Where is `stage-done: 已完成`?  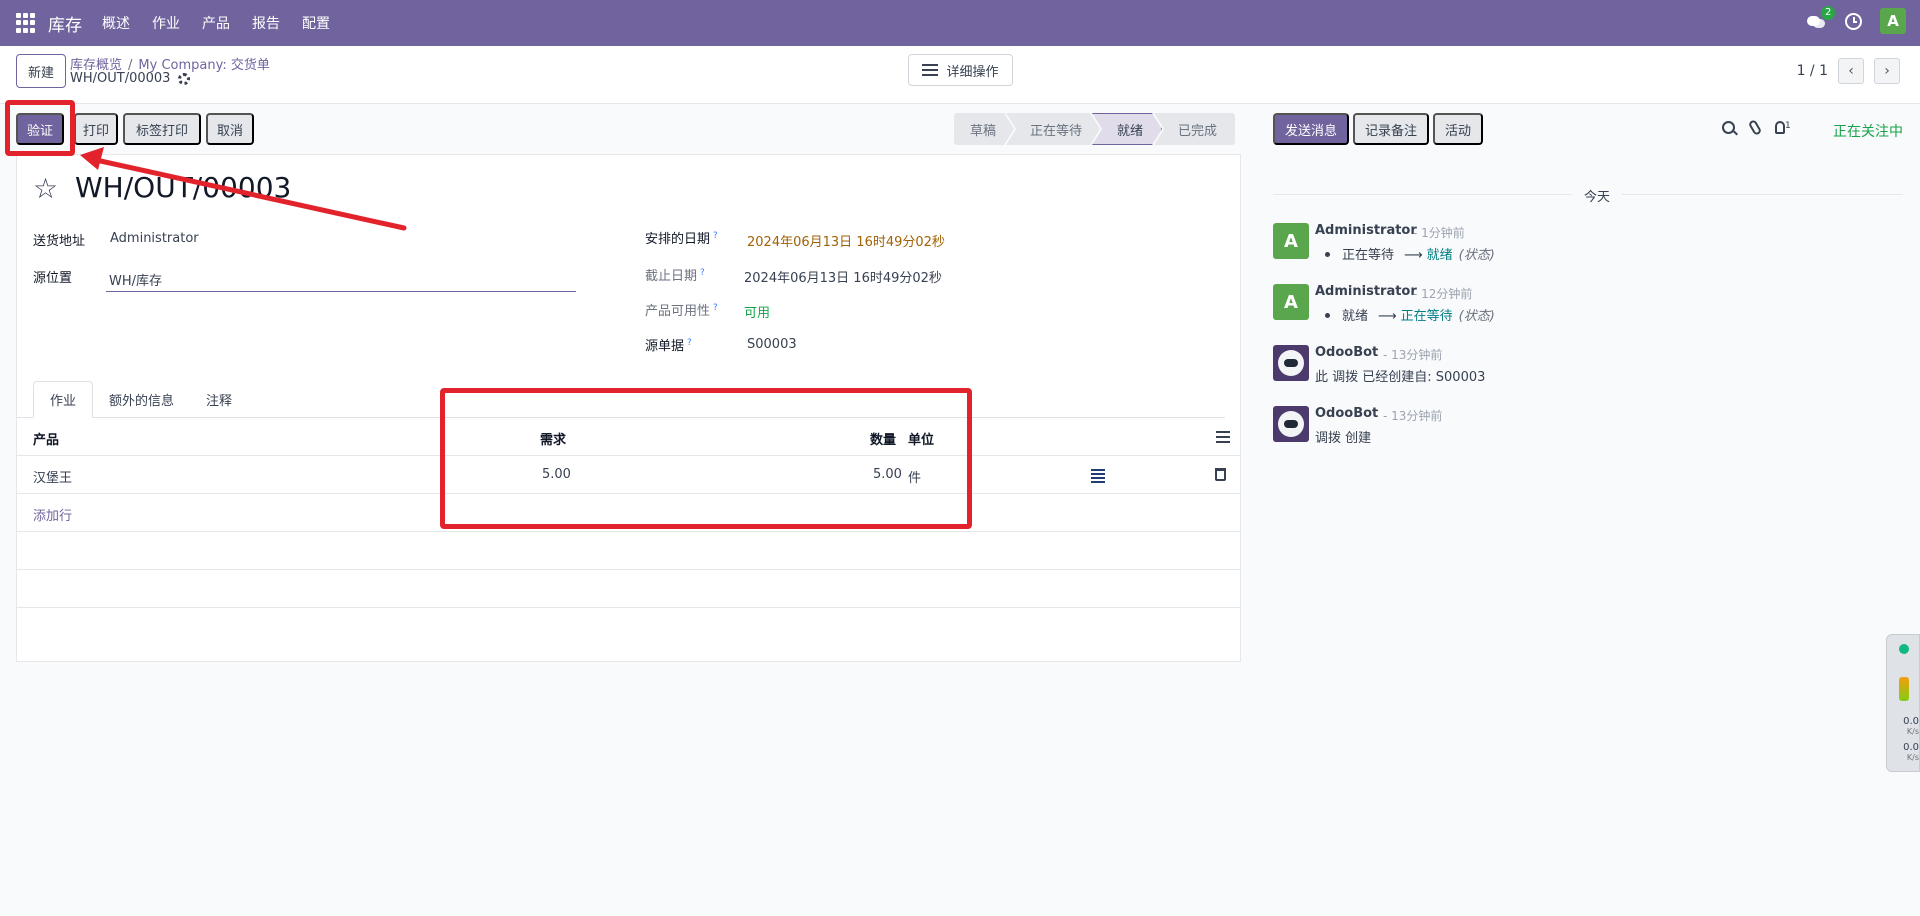
stage-done: 已完成 is located at coordinates (1195, 129).